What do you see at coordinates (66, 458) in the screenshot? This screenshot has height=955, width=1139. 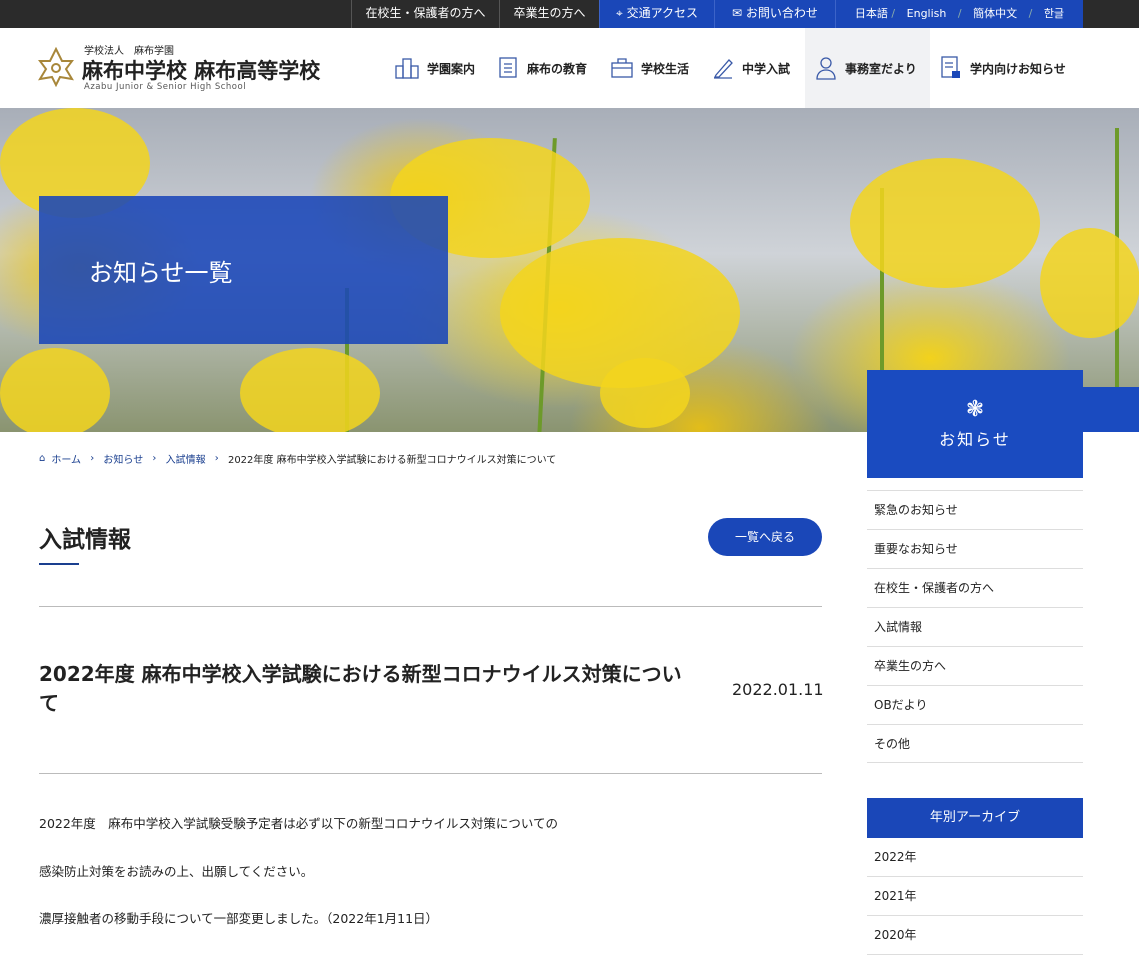 I see `breadcrumb-home: ホーム` at bounding box center [66, 458].